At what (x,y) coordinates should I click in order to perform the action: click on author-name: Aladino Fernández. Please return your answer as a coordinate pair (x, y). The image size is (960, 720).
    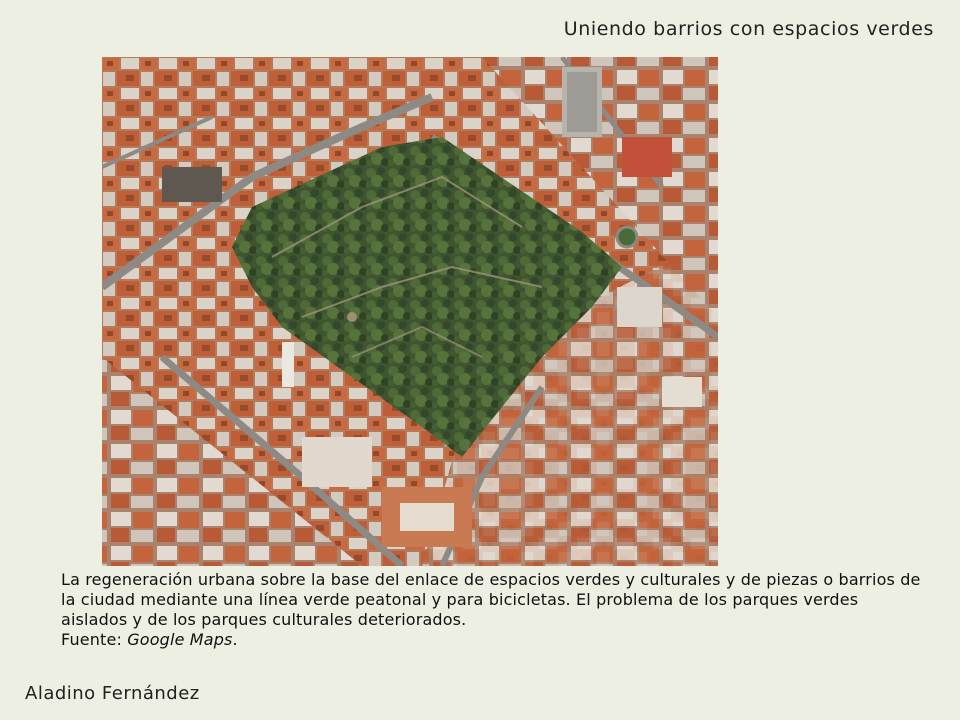
    Looking at the image, I should click on (112, 693).